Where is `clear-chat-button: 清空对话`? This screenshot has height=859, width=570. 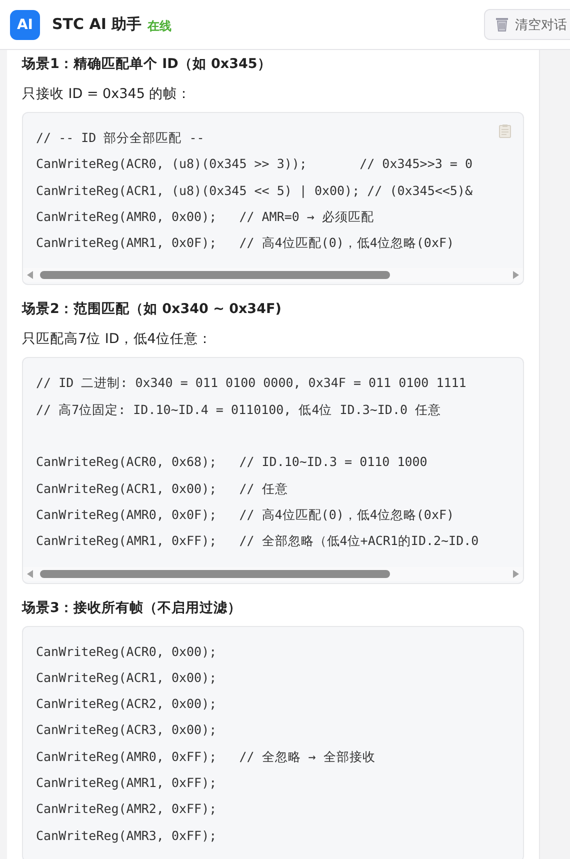 clear-chat-button: 清空对话 is located at coordinates (527, 24).